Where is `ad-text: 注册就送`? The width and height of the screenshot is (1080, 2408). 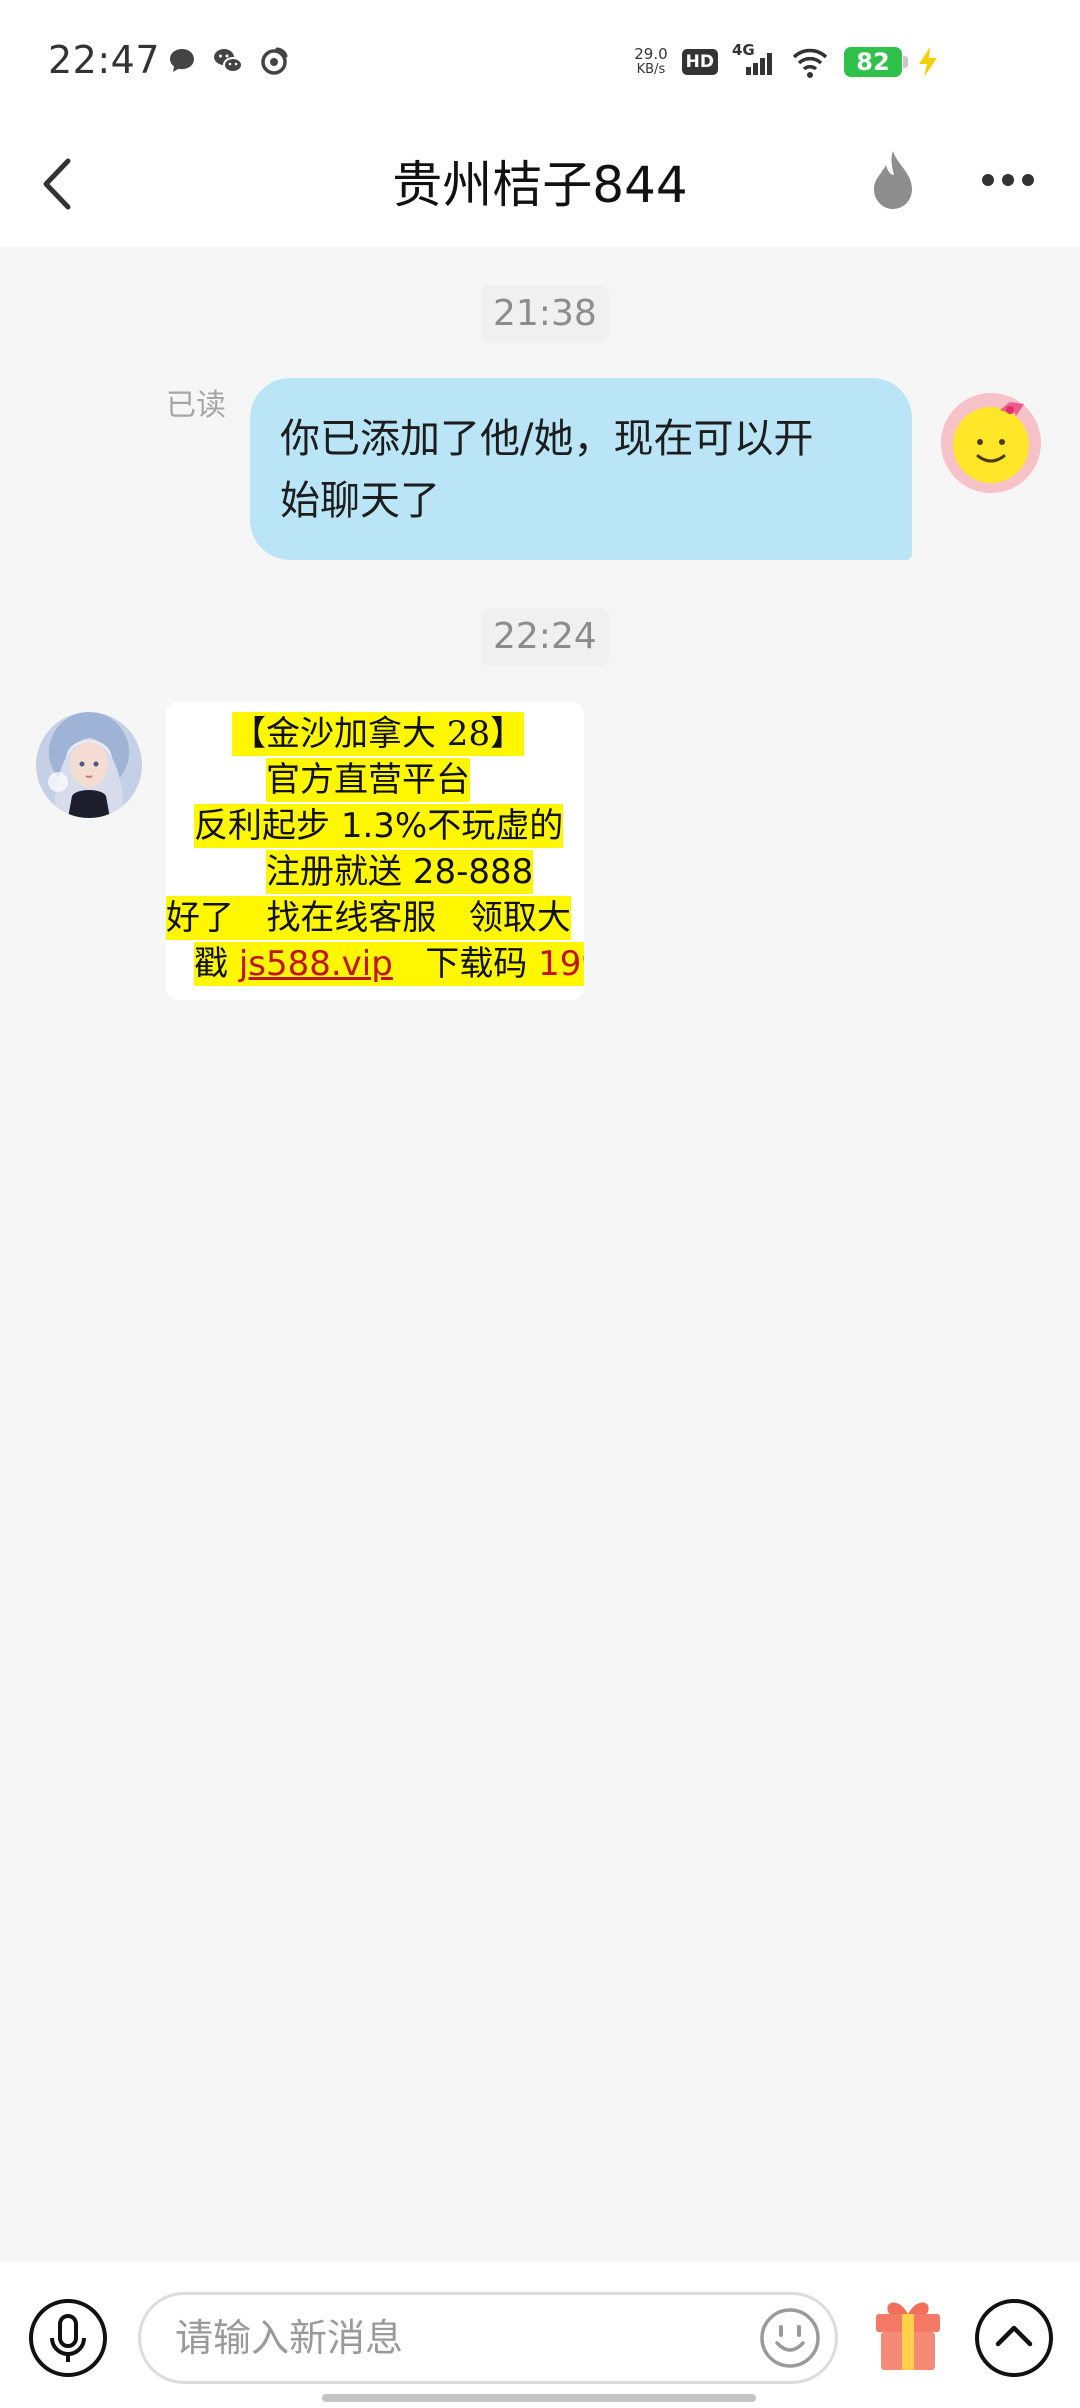 ad-text: 注册就送 is located at coordinates (339, 872).